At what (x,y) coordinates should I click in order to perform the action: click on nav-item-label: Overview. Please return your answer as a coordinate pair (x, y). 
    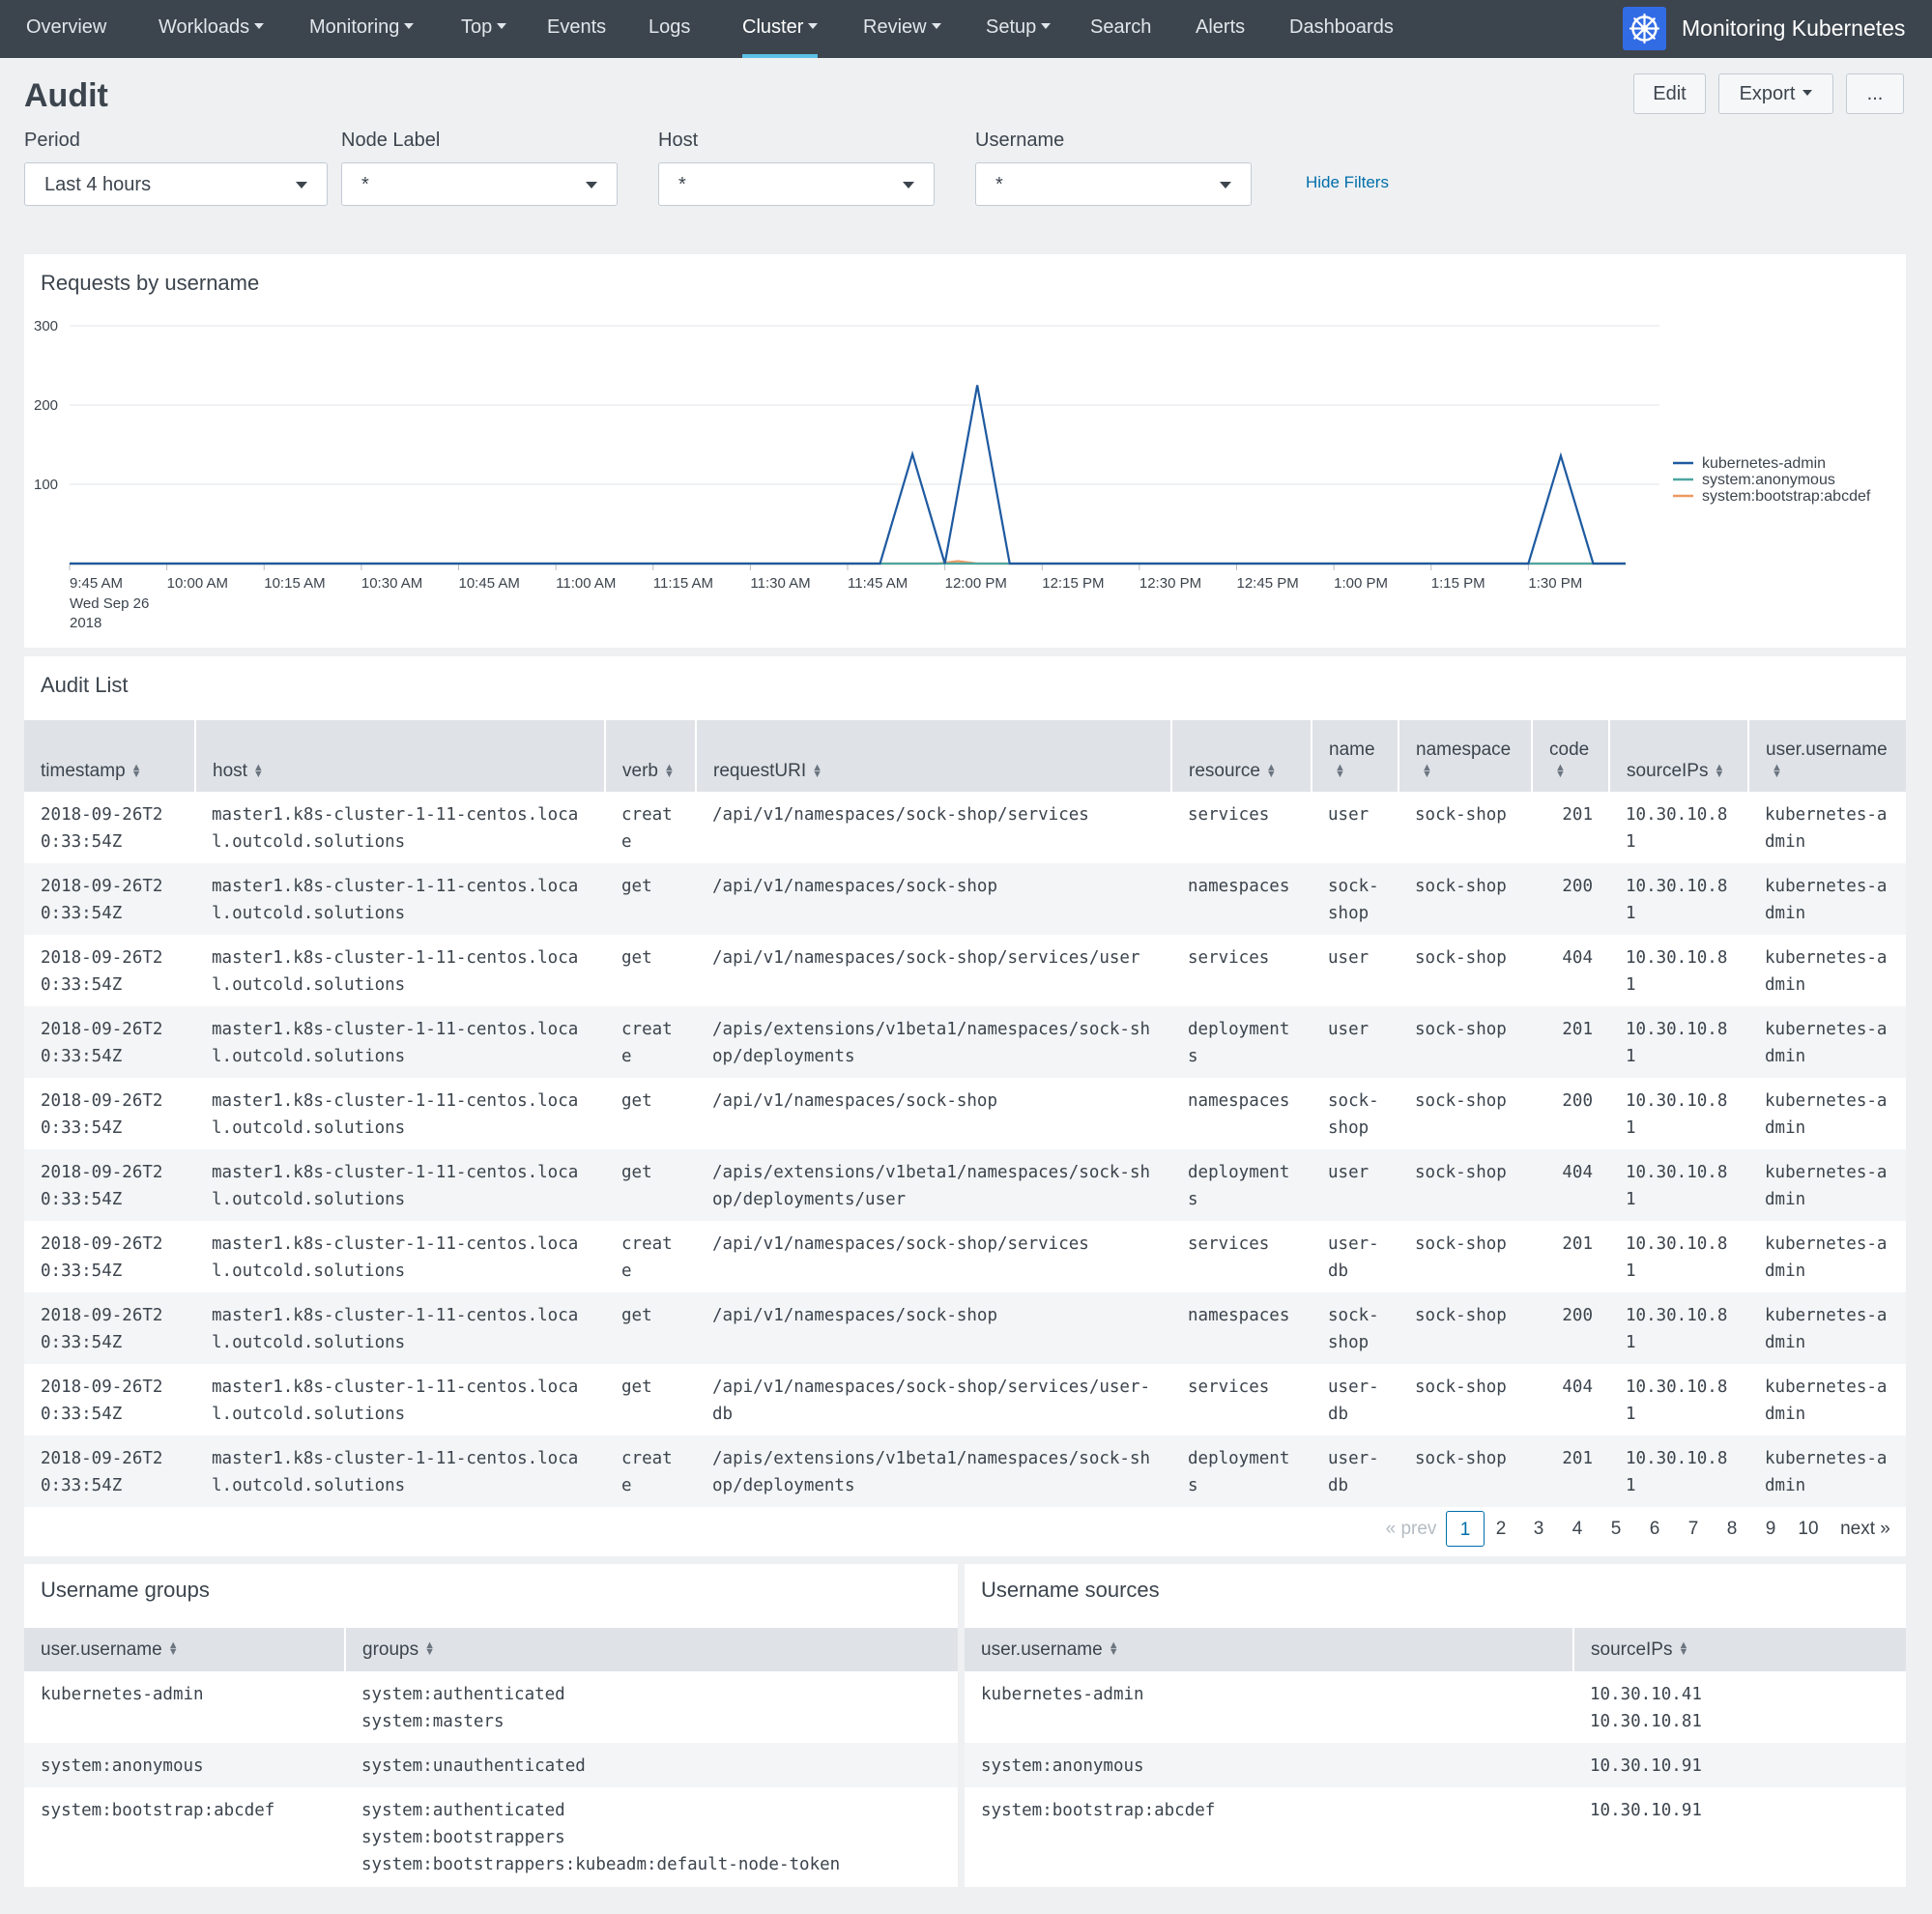
    Looking at the image, I should click on (66, 27).